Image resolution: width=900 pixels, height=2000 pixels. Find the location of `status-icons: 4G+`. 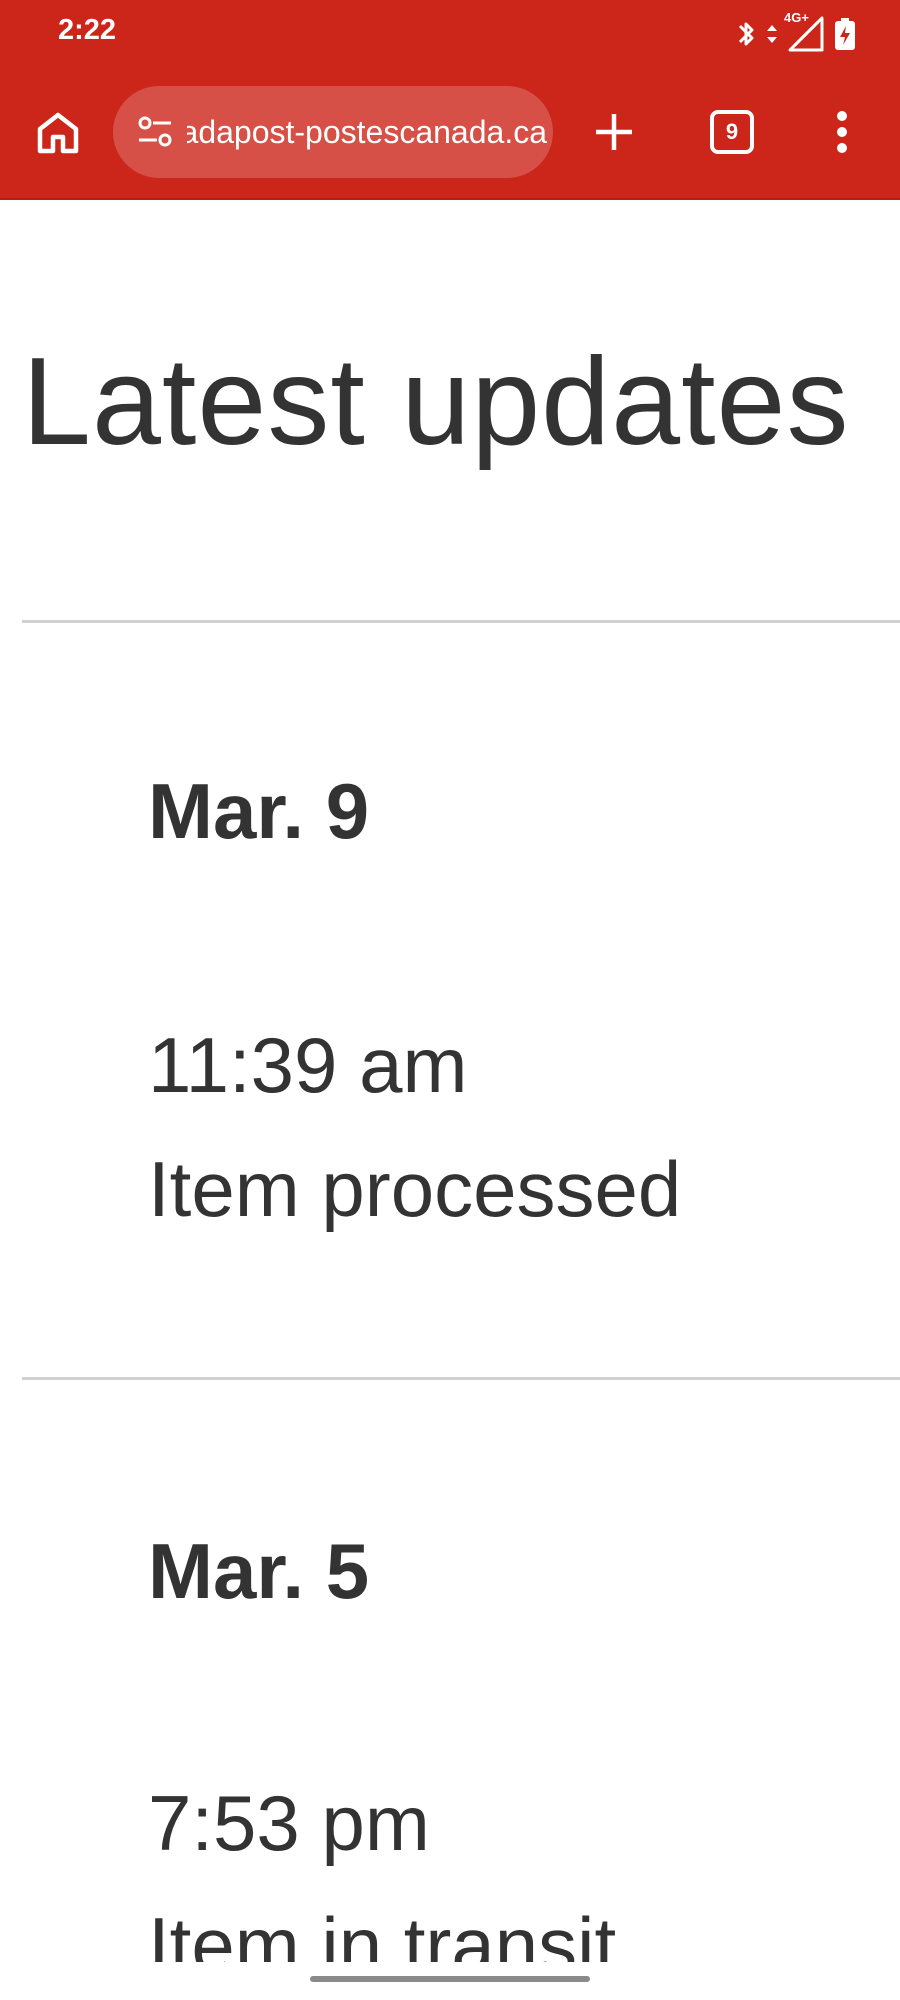

status-icons: 4G+ is located at coordinates (796, 32).